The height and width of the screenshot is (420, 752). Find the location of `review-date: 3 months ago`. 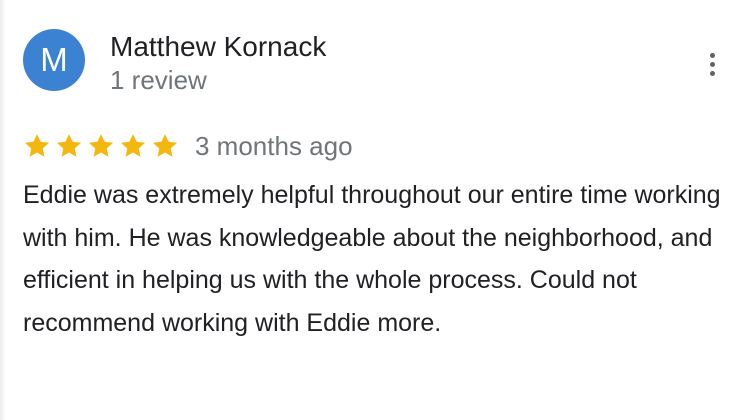

review-date: 3 months ago is located at coordinates (274, 146).